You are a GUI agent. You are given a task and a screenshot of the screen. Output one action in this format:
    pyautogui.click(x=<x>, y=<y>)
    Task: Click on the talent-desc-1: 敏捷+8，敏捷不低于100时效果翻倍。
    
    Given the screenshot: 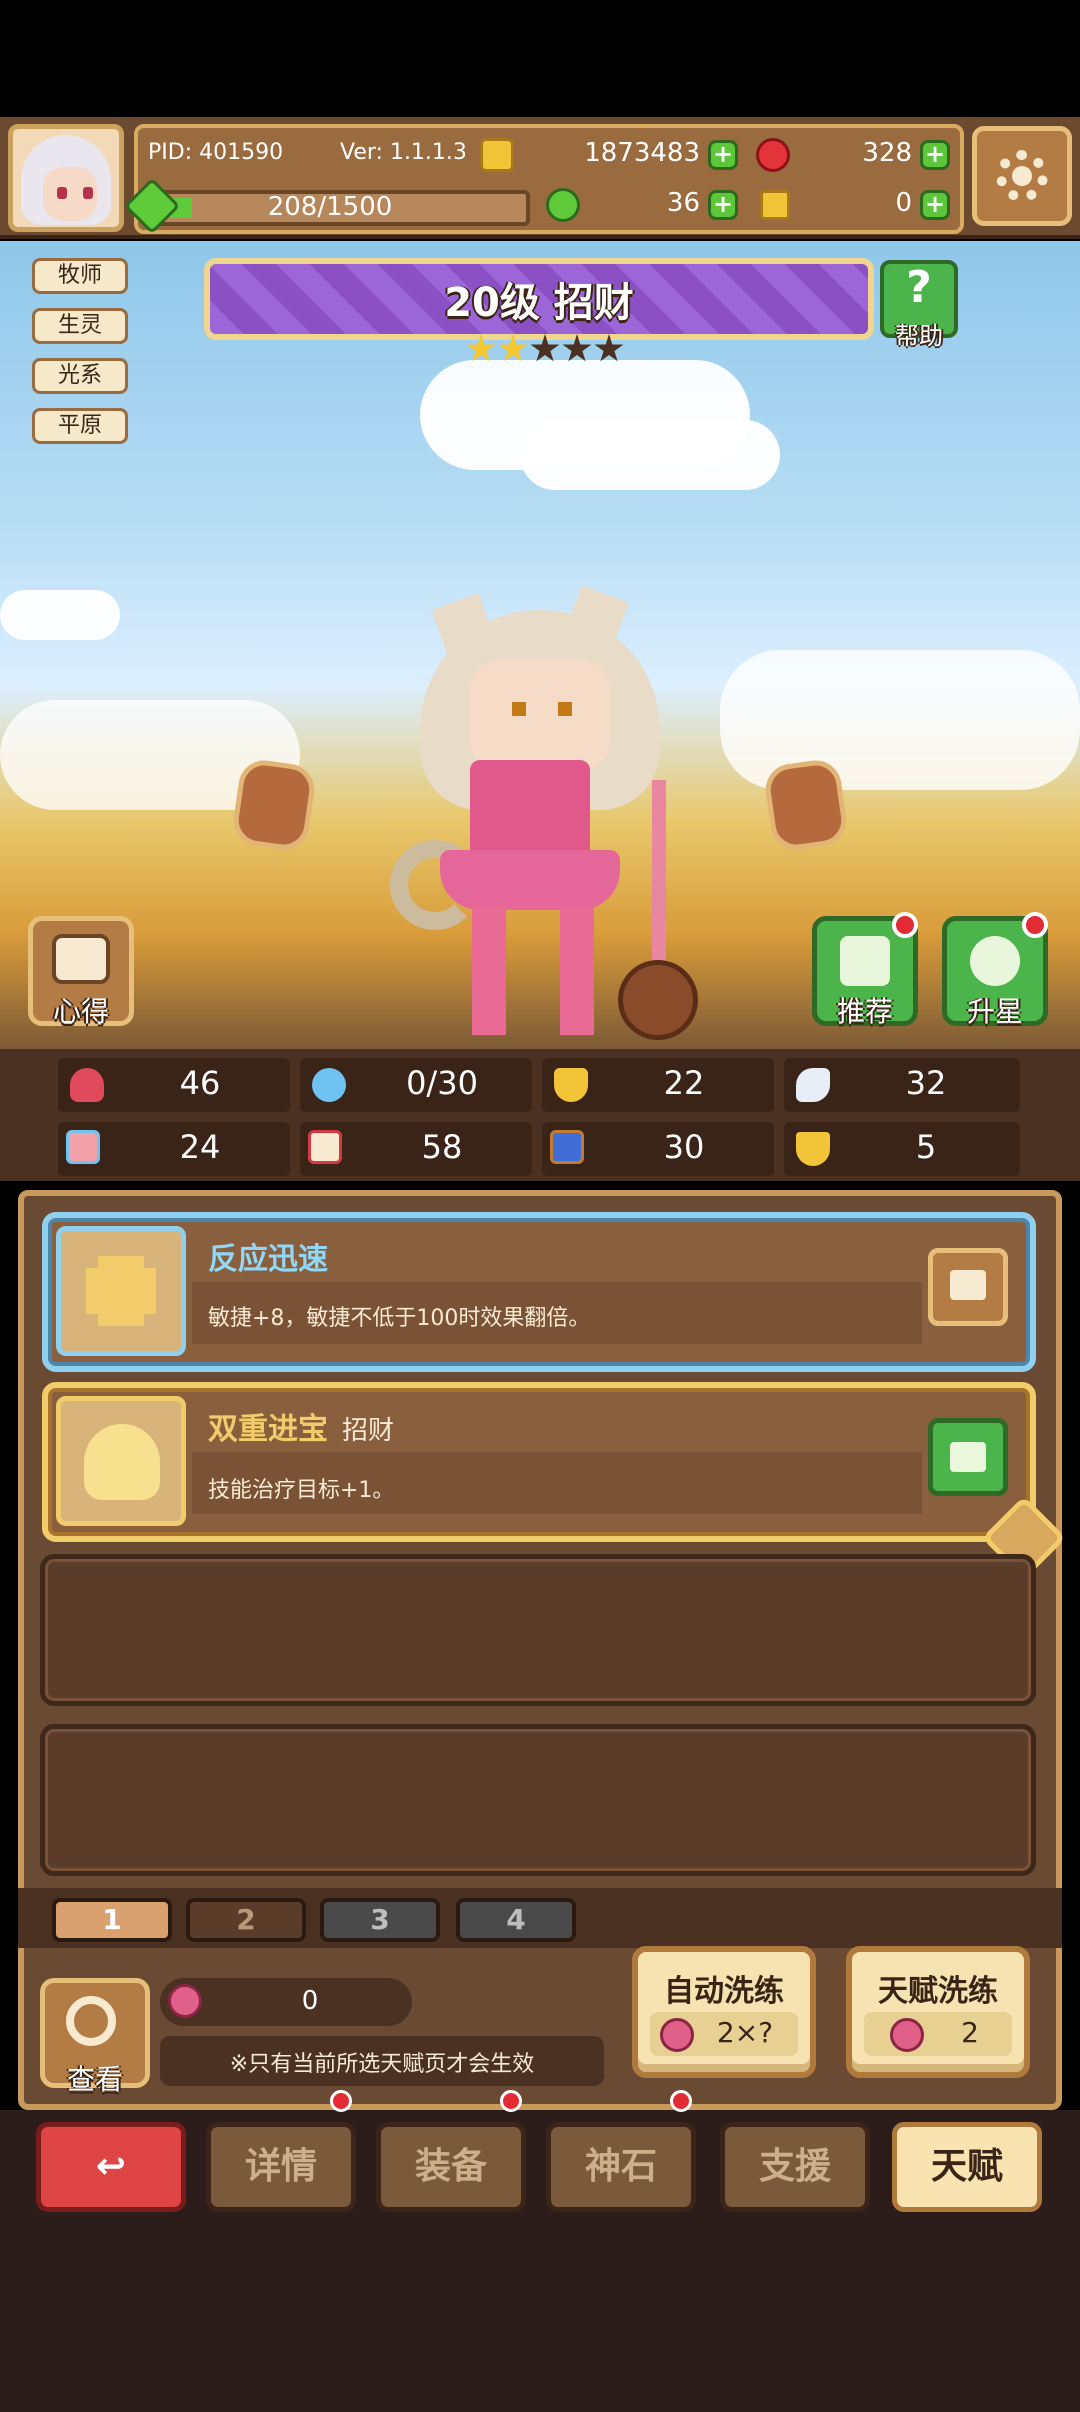 What is the action you would take?
    pyautogui.click(x=399, y=1318)
    